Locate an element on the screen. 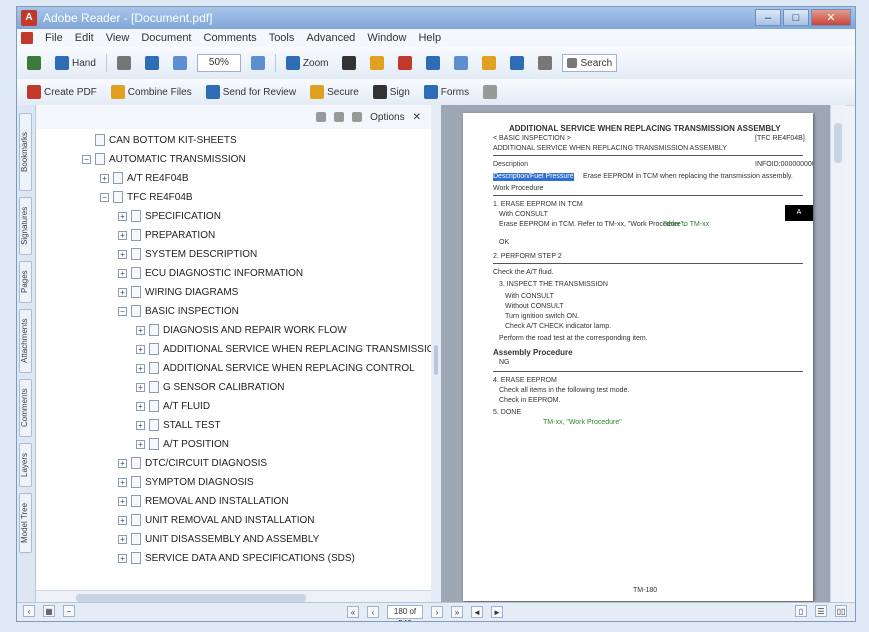 The image size is (869, 632). bookmark-item: + DIAGNOSIS AND REPAIR WORK FLOW is located at coordinates (241, 330).